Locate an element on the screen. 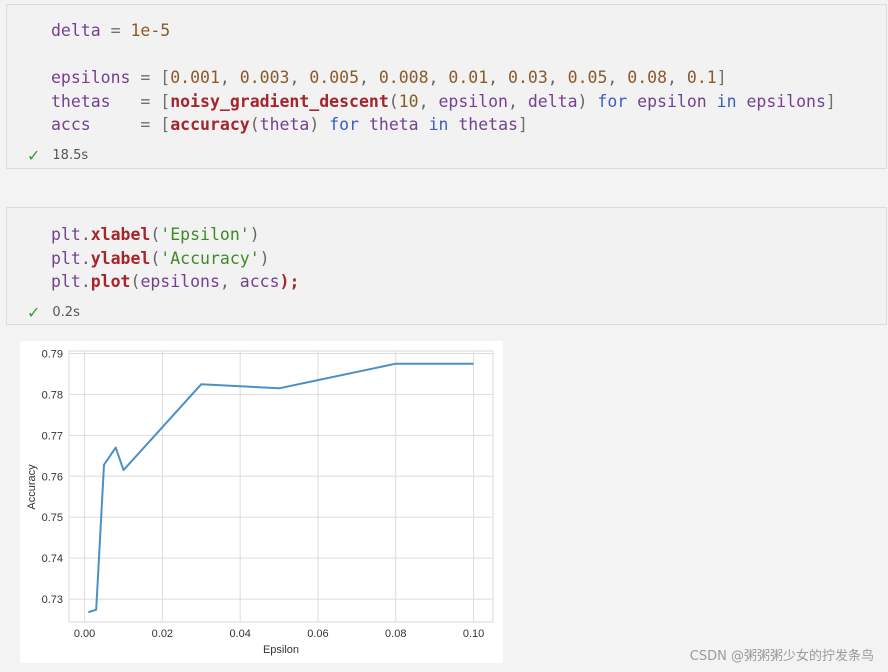 This screenshot has width=888, height=672. x-tick-label: 0.00 is located at coordinates (84, 634).